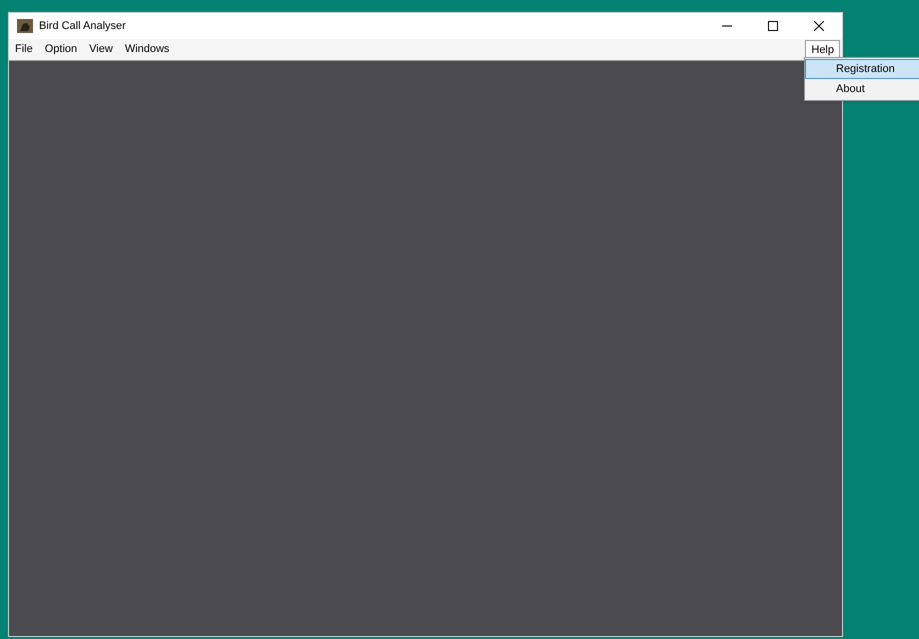 The width and height of the screenshot is (919, 639). Describe the element at coordinates (101, 49) in the screenshot. I see `menu-item: View` at that location.